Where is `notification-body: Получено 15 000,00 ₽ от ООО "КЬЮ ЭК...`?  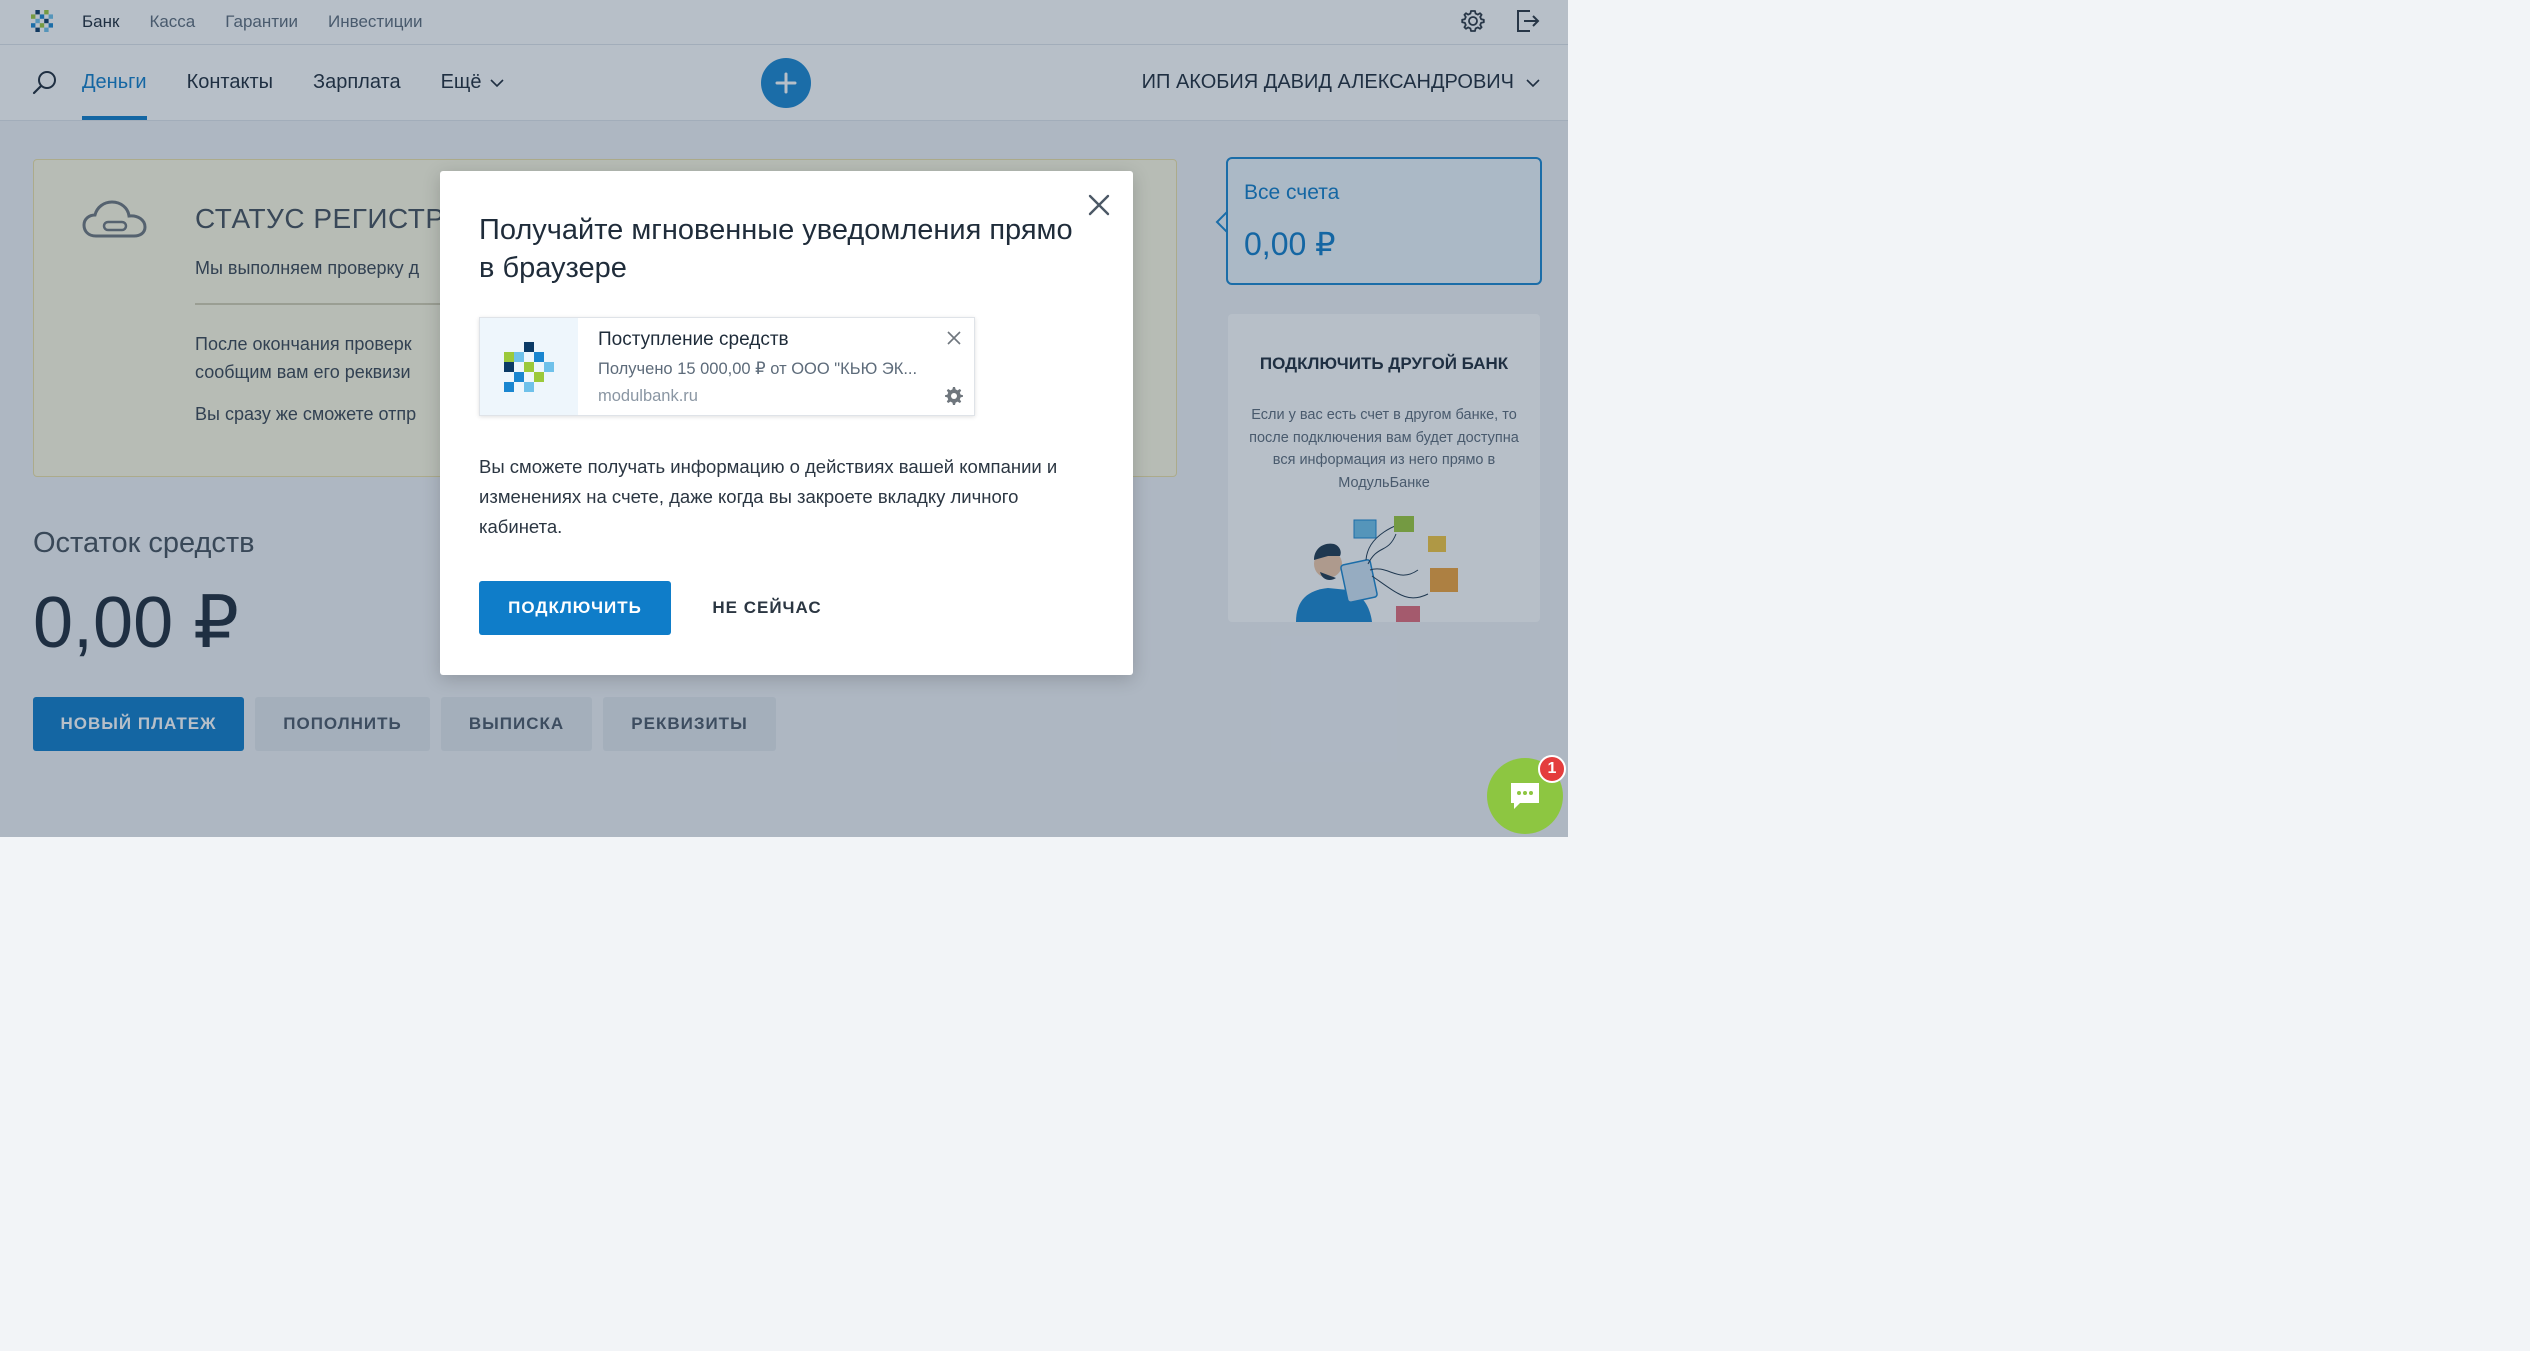 notification-body: Получено 15 000,00 ₽ от ООО "КЬЮ ЭК... is located at coordinates (758, 369).